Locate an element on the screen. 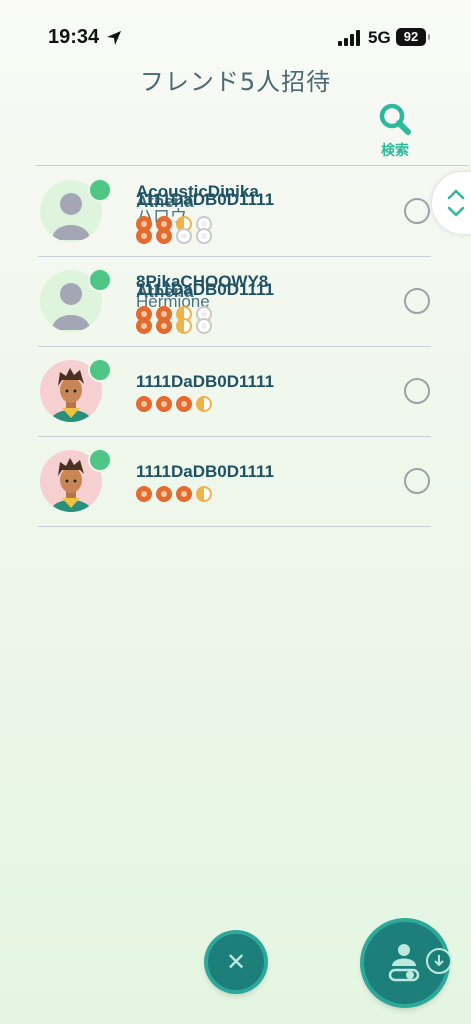 The height and width of the screenshot is (1024, 471). battery-tip is located at coordinates (429, 37).